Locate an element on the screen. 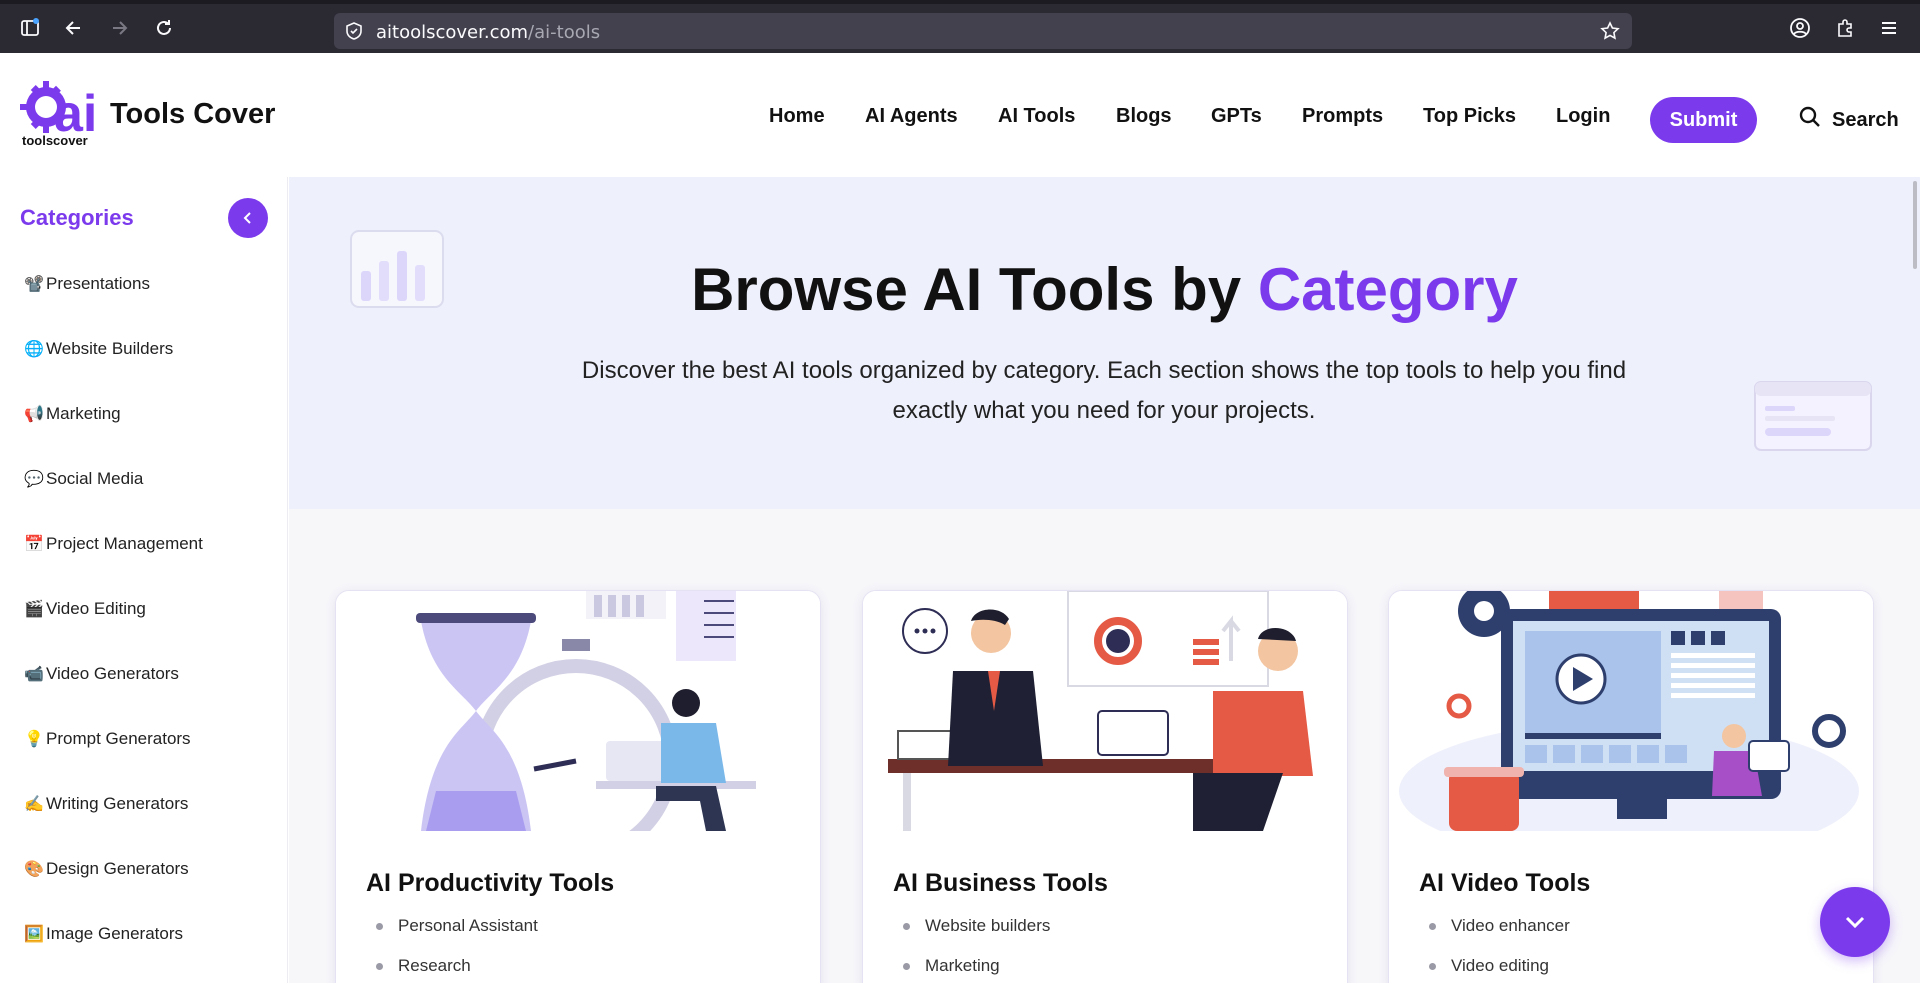  back-arrow-icon is located at coordinates (74, 28).